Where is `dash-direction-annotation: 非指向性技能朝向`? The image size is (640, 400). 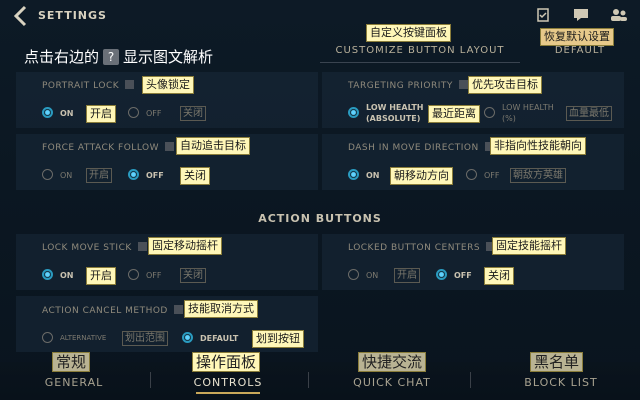
dash-direction-annotation: 非指向性技能朝向 is located at coordinates (538, 146).